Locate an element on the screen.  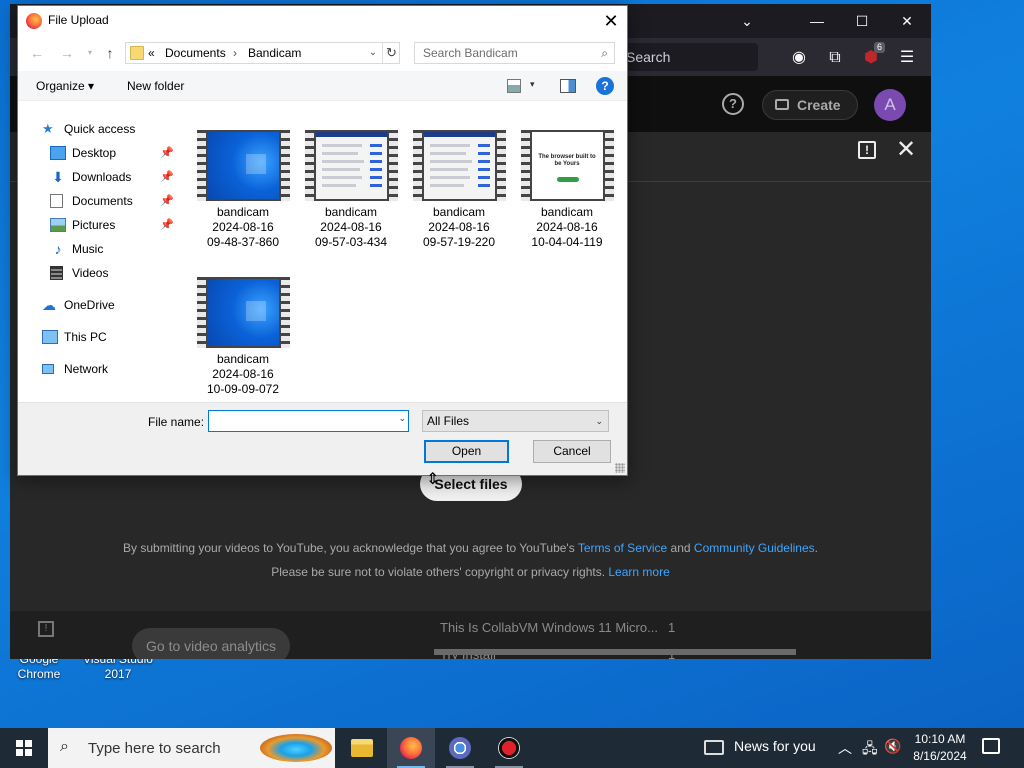
legal-text: . is located at coordinates (816, 548).